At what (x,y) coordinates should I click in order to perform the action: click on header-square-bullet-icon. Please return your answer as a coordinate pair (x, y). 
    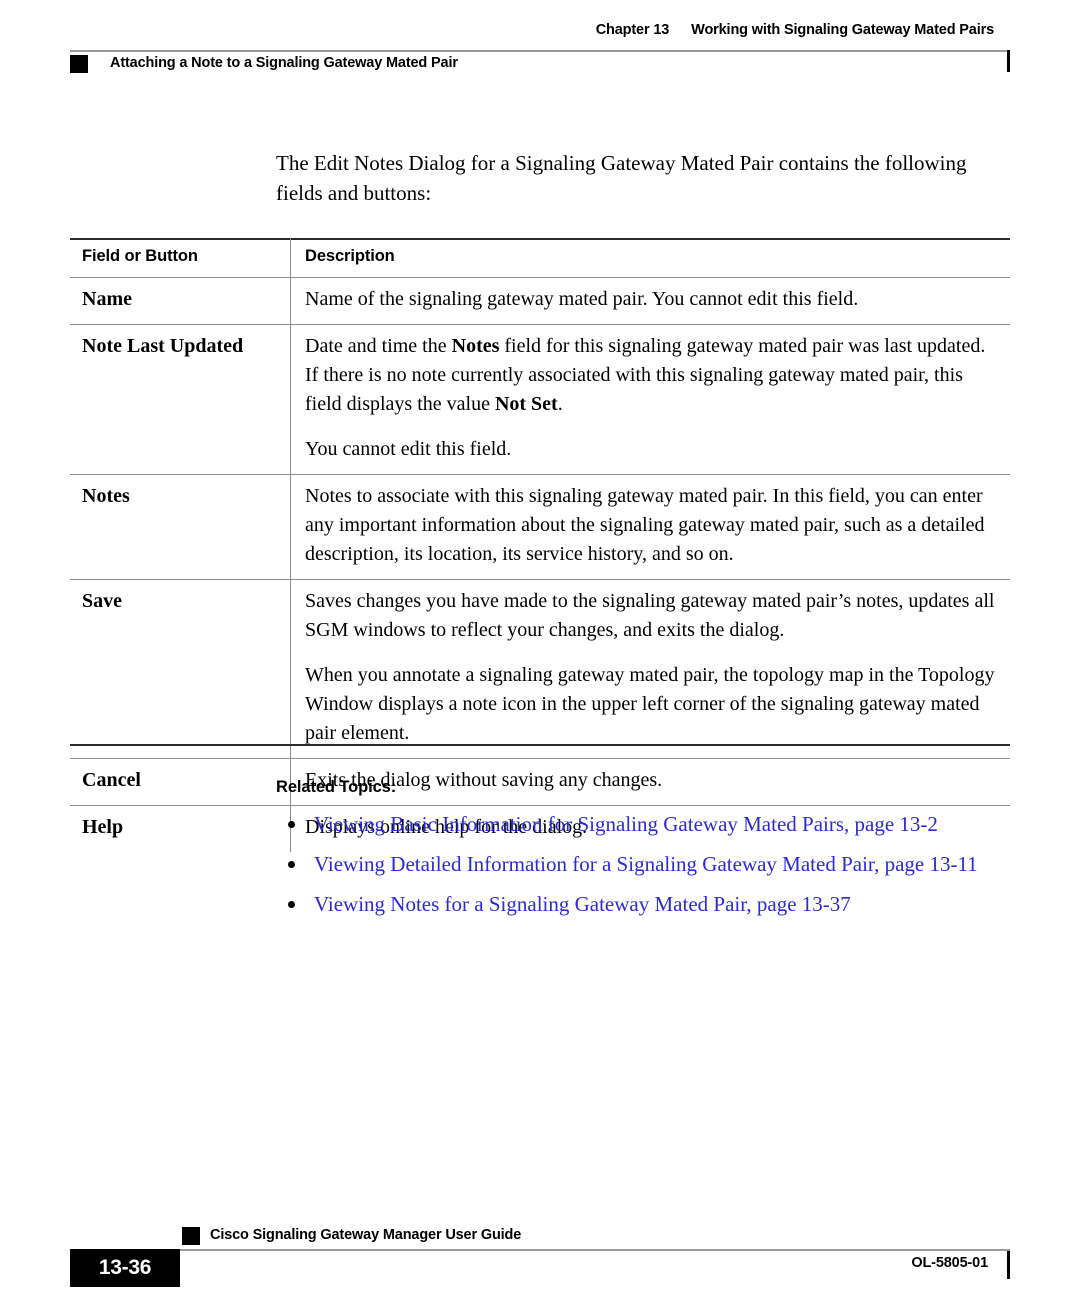
    Looking at the image, I should click on (79, 64).